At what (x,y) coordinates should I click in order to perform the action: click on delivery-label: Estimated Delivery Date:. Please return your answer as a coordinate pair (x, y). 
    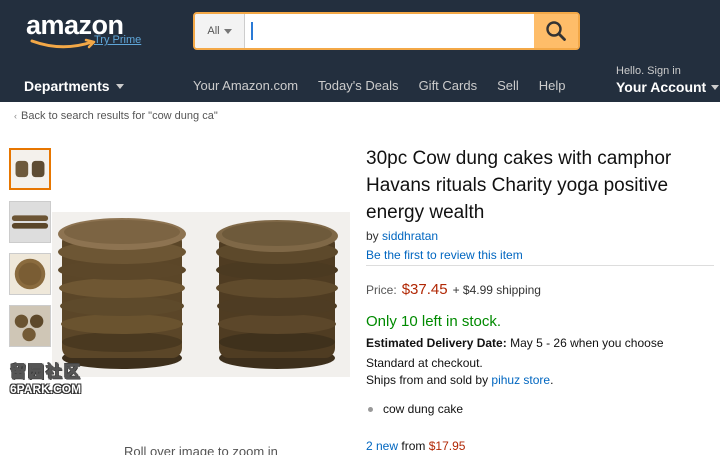
    Looking at the image, I should click on (436, 343).